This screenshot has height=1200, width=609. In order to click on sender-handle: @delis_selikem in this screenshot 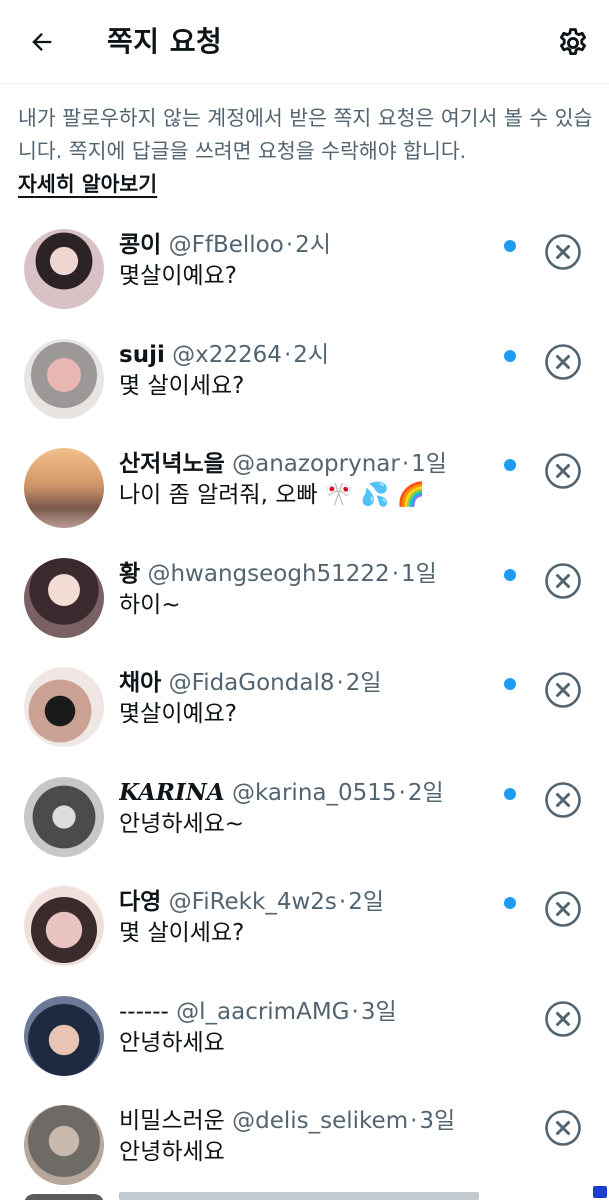, I will do `click(320, 1121)`.